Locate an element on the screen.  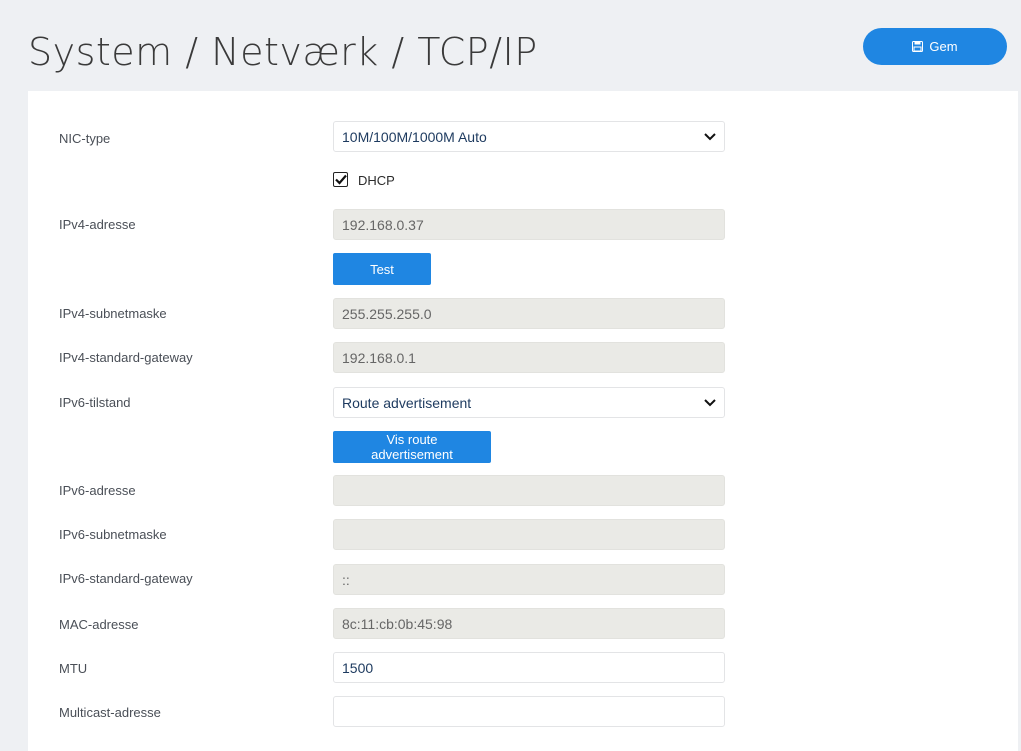
ipv4-gateway-value: 192.168.0.1 is located at coordinates (379, 357).